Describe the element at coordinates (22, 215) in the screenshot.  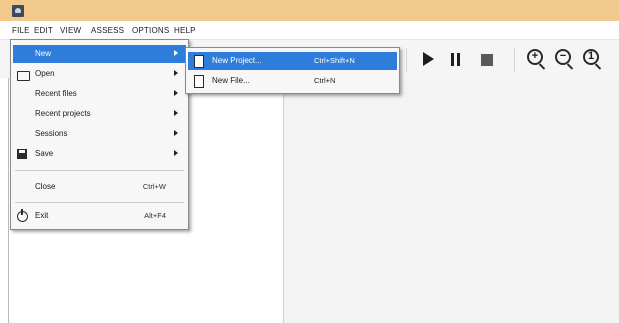
I see `power-icon` at that location.